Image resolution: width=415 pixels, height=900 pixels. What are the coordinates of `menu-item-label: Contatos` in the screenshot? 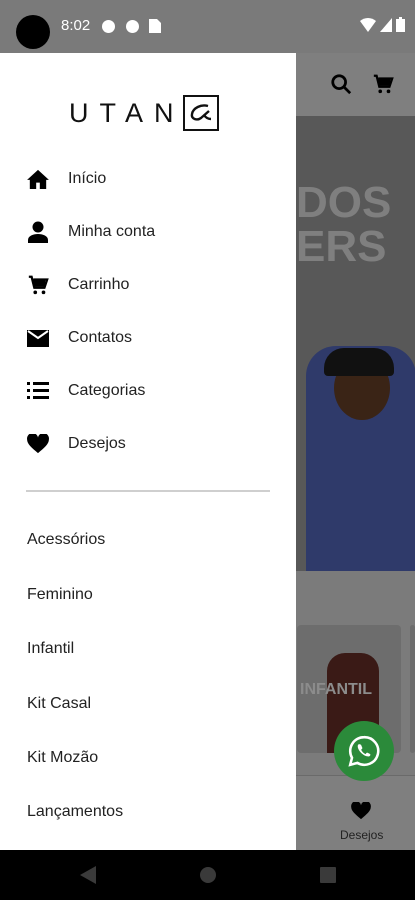 It's located at (100, 337).